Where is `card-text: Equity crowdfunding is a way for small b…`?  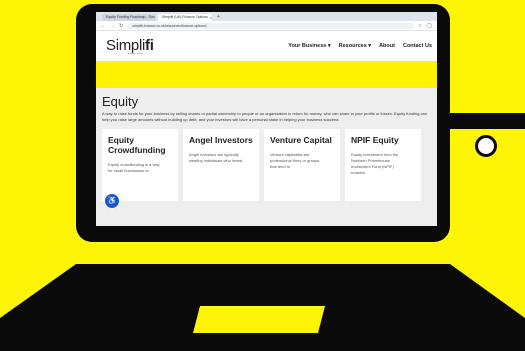 card-text: Equity crowdfunding is a way for small b… is located at coordinates (134, 167).